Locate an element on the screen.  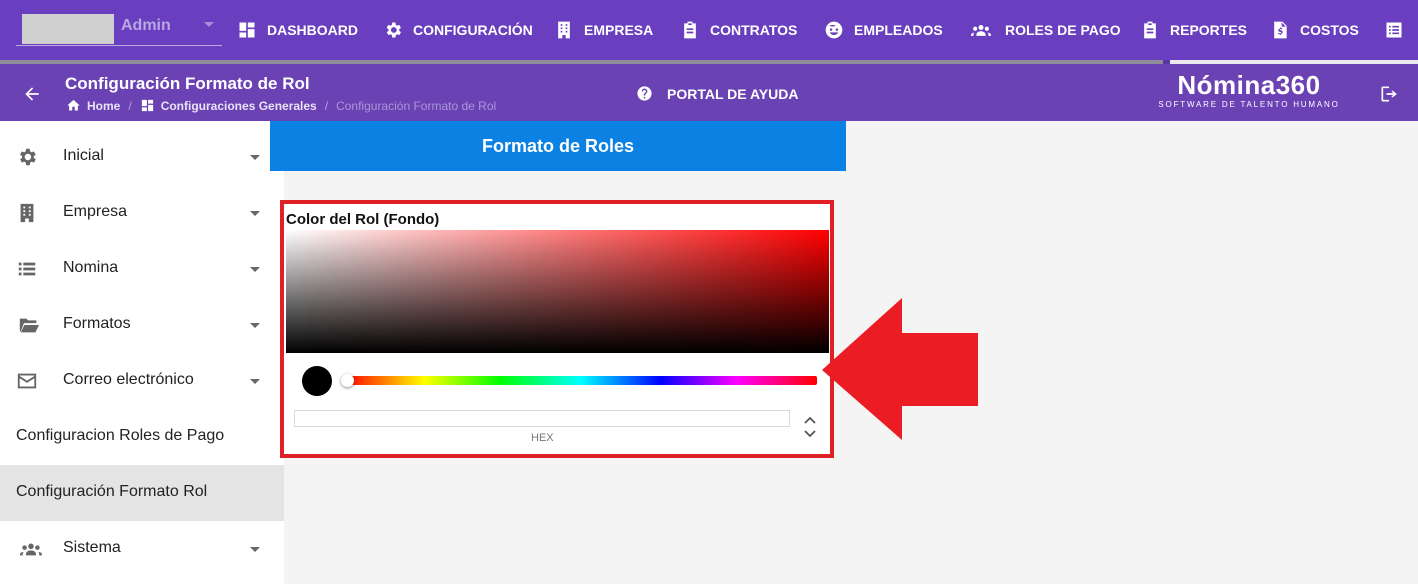
list-alt-icon is located at coordinates (1394, 30).